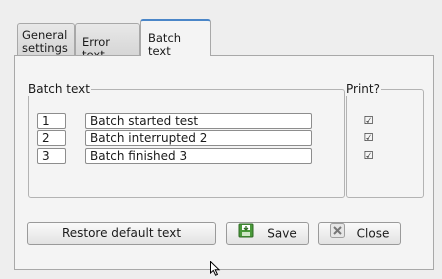  What do you see at coordinates (51, 156) in the screenshot?
I see `batch-number-3: 3` at bounding box center [51, 156].